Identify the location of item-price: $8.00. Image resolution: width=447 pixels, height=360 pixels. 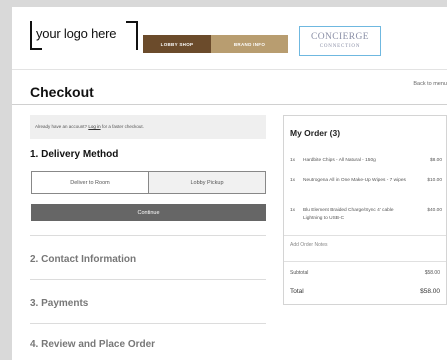
(435, 160).